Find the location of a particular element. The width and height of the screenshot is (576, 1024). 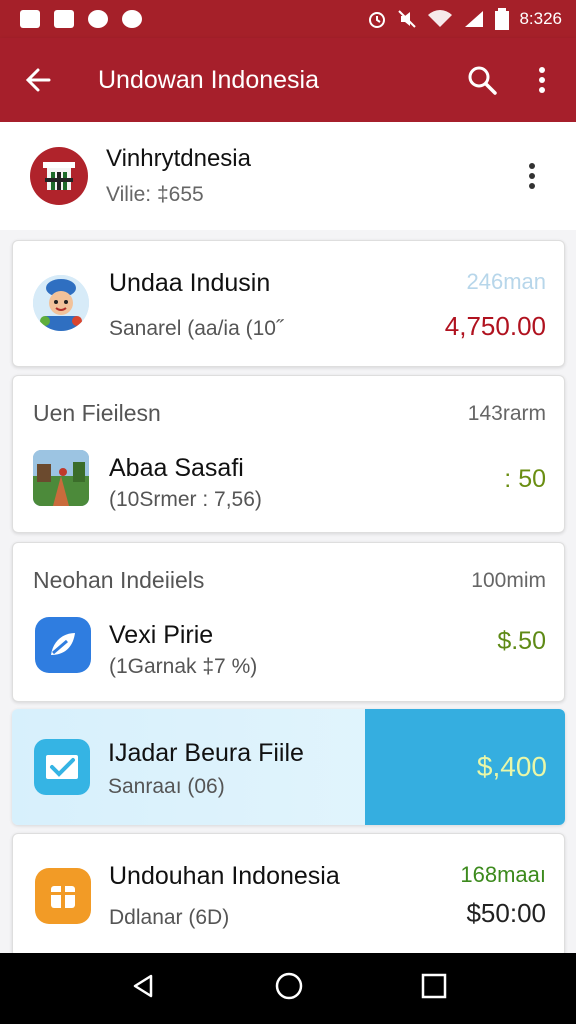

search-icon is located at coordinates (482, 80).